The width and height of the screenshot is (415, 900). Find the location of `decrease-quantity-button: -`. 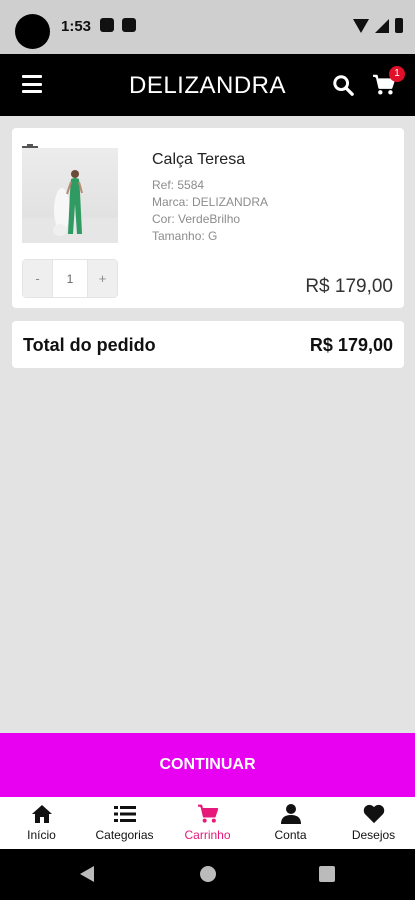

decrease-quantity-button: - is located at coordinates (37, 278).